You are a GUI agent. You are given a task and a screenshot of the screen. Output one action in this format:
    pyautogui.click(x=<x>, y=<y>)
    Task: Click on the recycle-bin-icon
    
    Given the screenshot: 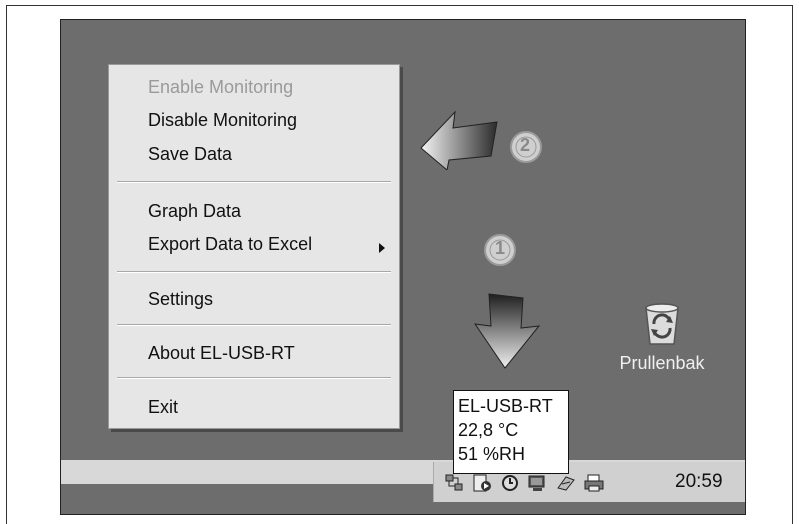 What is the action you would take?
    pyautogui.click(x=662, y=324)
    